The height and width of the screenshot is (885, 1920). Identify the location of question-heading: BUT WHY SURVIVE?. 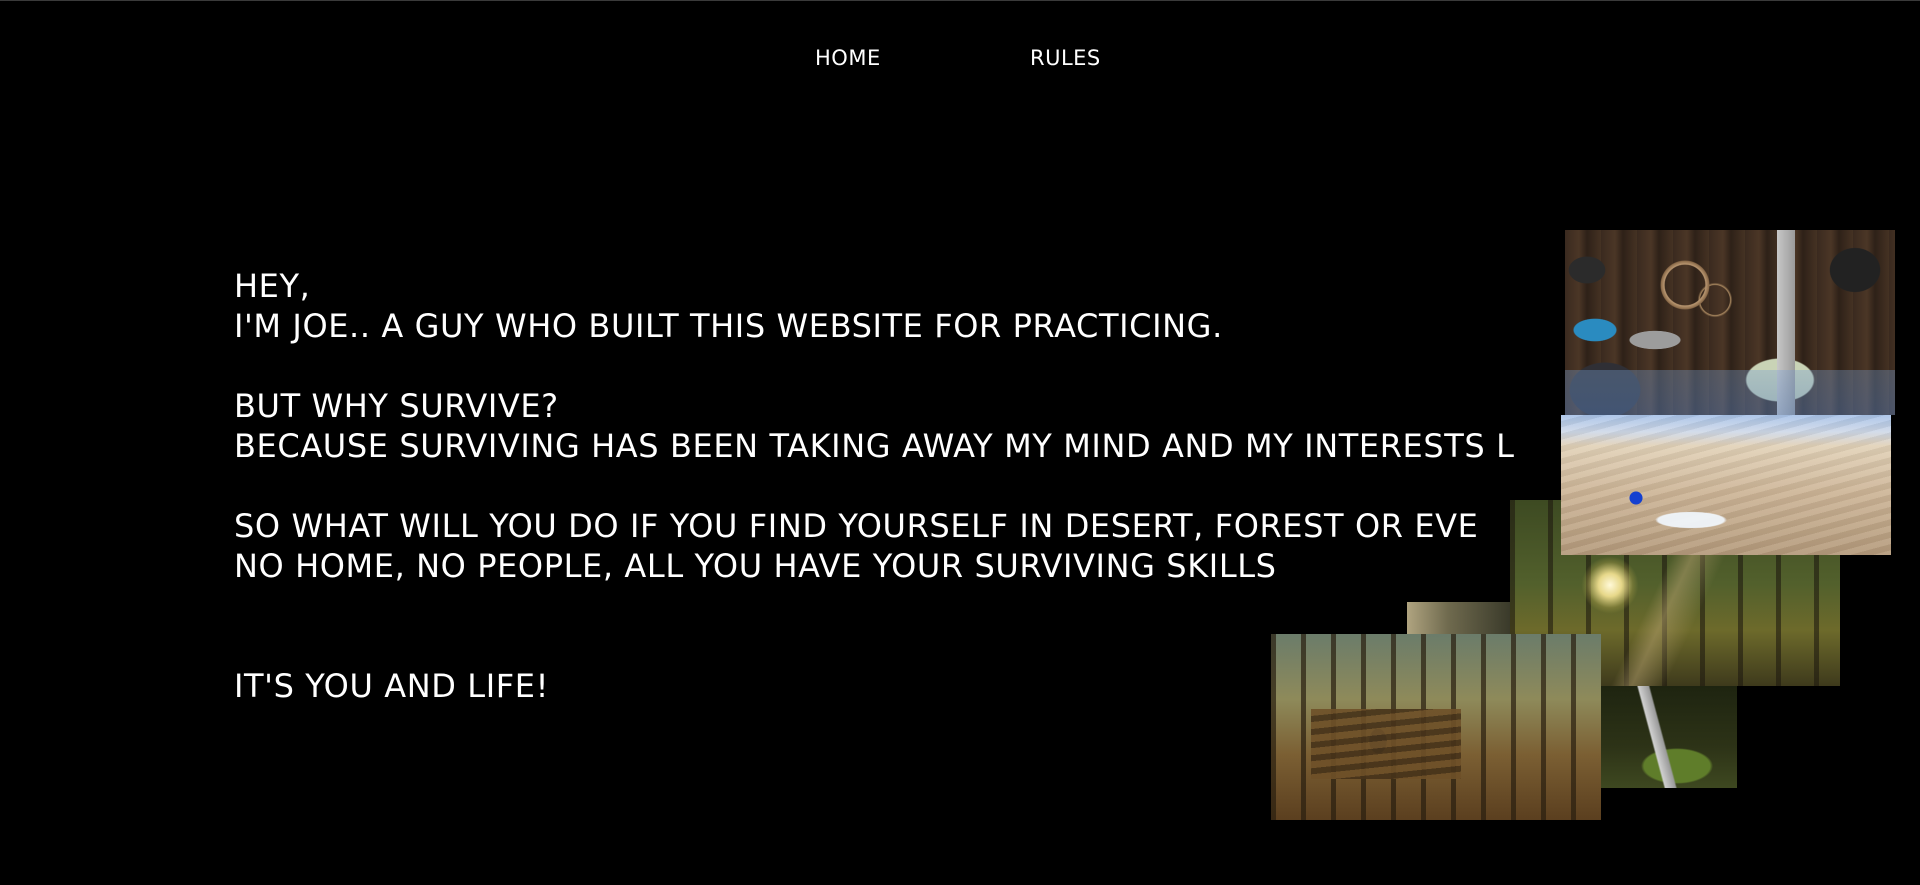
(396, 406).